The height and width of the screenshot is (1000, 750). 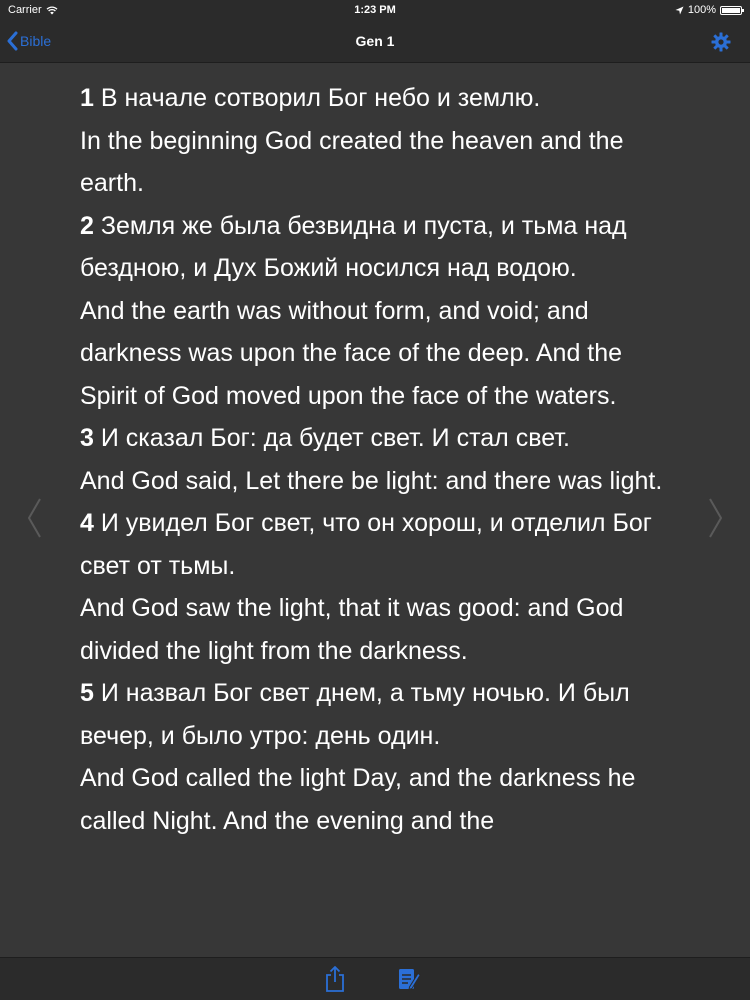 I want to click on verse-number: 1, so click(x=87, y=98).